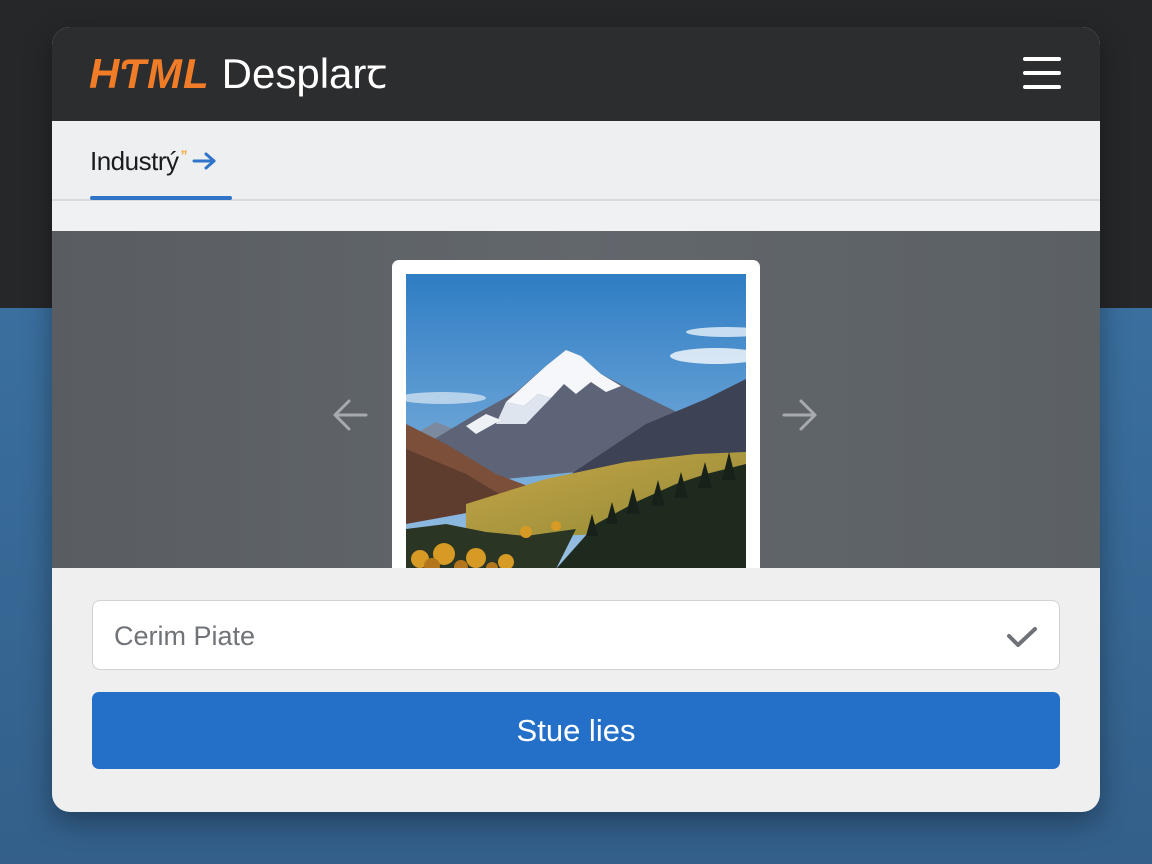 Image resolution: width=1152 pixels, height=864 pixels. Describe the element at coordinates (350, 415) in the screenshot. I see `arrow-left-icon` at that location.